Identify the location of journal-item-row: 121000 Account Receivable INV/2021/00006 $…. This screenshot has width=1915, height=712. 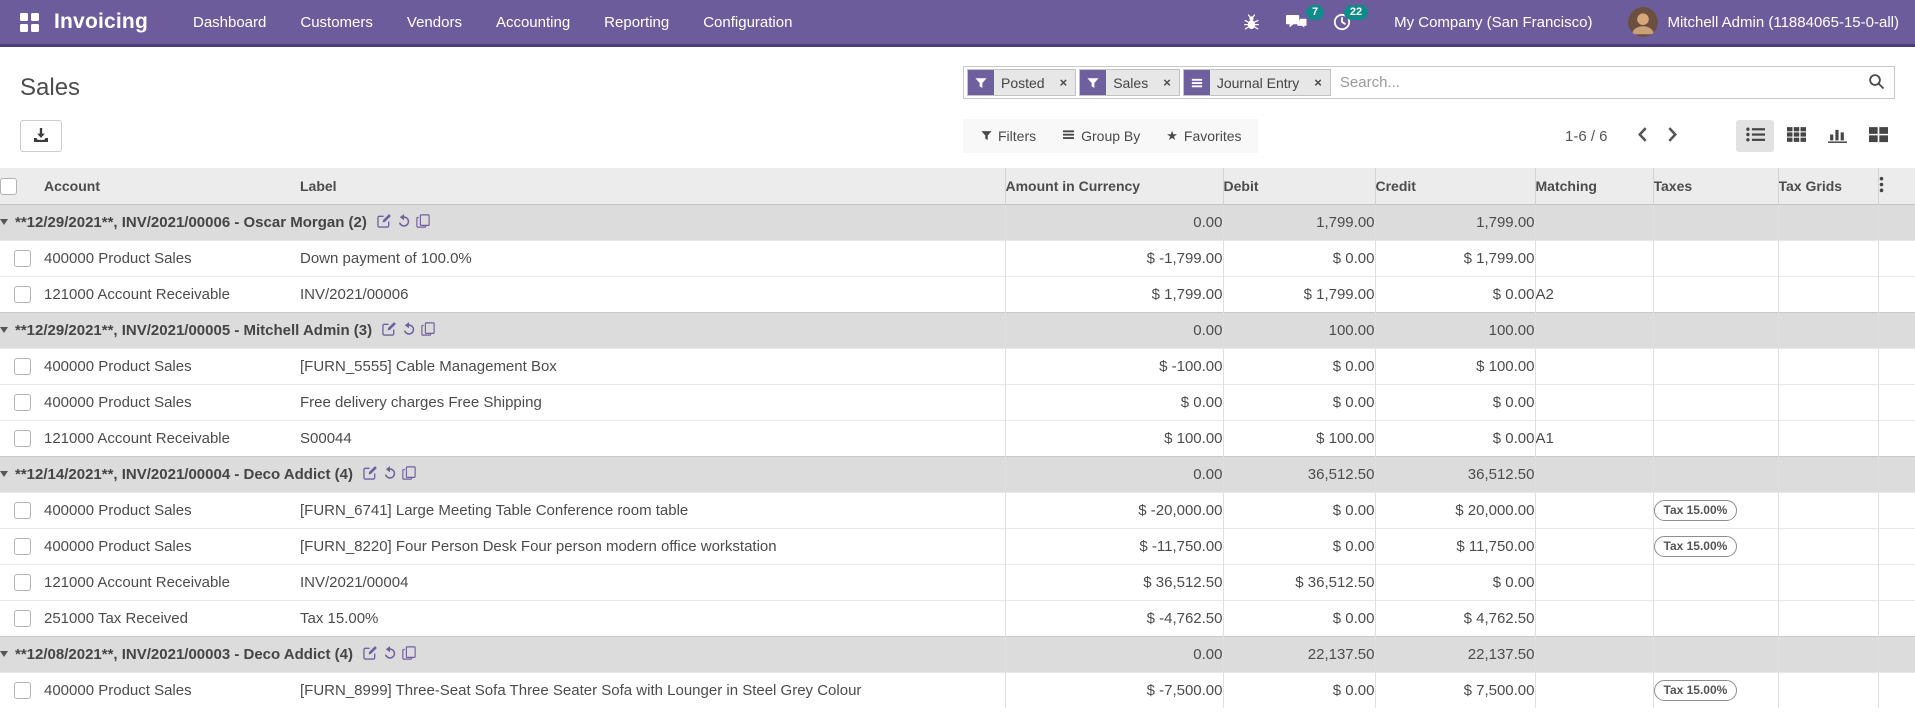
(957, 293).